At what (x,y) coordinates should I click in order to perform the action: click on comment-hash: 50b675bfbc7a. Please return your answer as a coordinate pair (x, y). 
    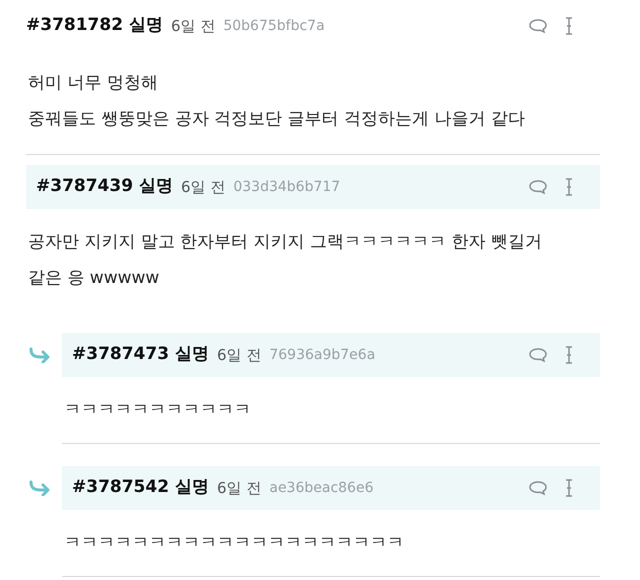
    Looking at the image, I should click on (274, 26).